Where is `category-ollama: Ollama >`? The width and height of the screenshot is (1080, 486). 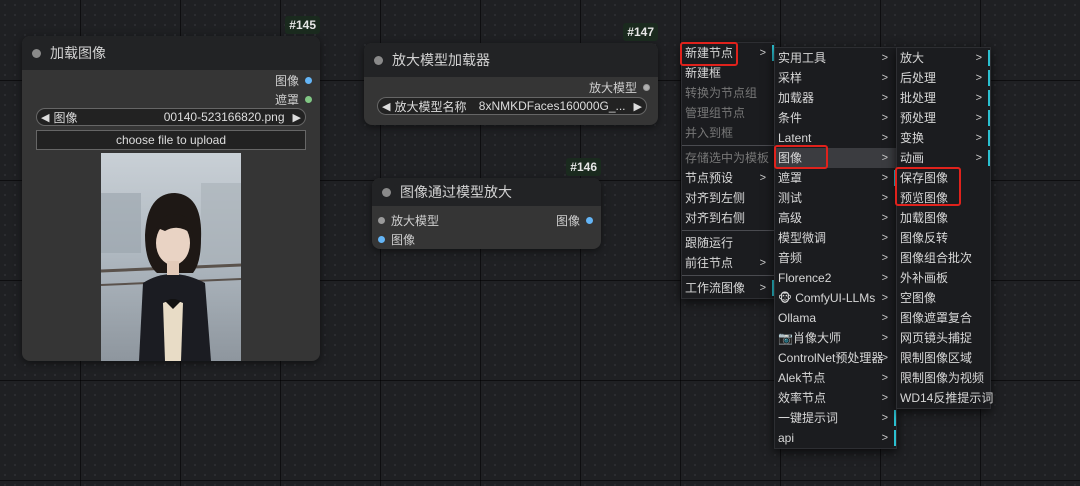 category-ollama: Ollama > is located at coordinates (835, 318).